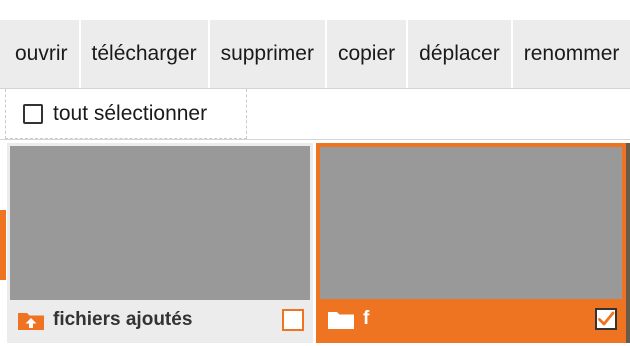 Image resolution: width=630 pixels, height=346 pixels. What do you see at coordinates (31, 321) in the screenshot?
I see `folder-upload-icon` at bounding box center [31, 321].